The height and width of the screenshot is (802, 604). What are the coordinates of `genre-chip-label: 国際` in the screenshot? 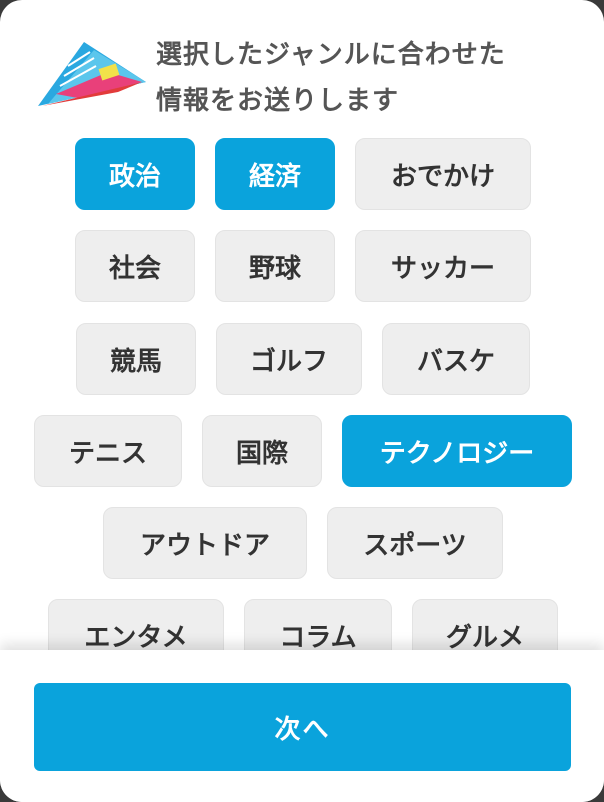 It's located at (261, 453).